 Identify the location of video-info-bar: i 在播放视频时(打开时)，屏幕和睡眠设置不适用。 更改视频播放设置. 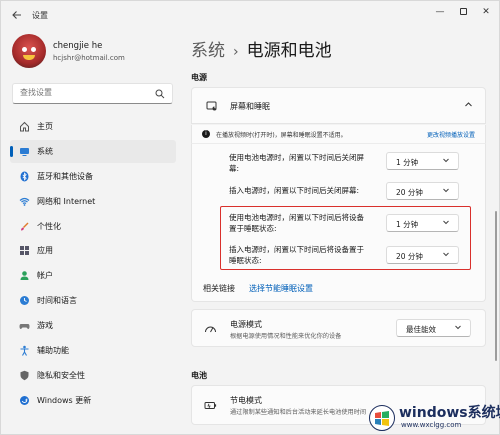
(338, 134).